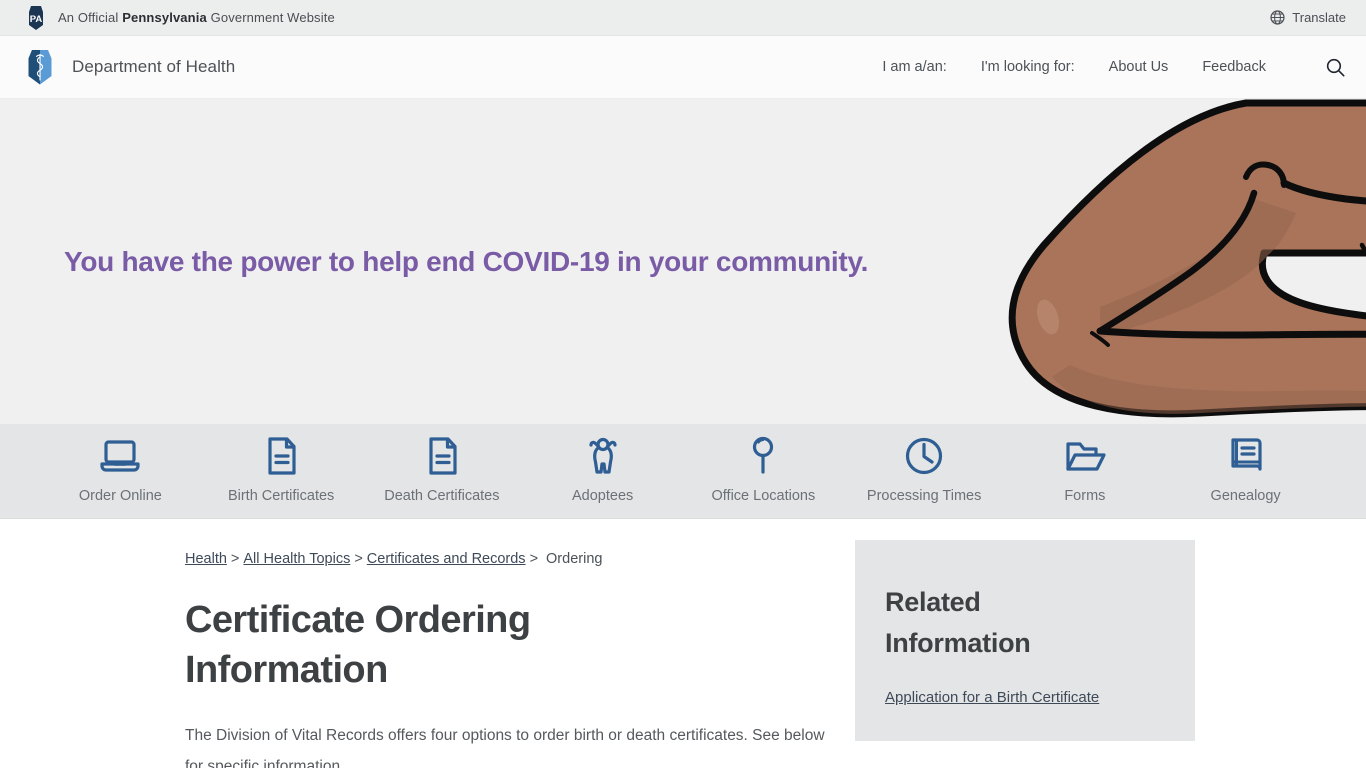  I want to click on child-figure-icon, so click(603, 455).